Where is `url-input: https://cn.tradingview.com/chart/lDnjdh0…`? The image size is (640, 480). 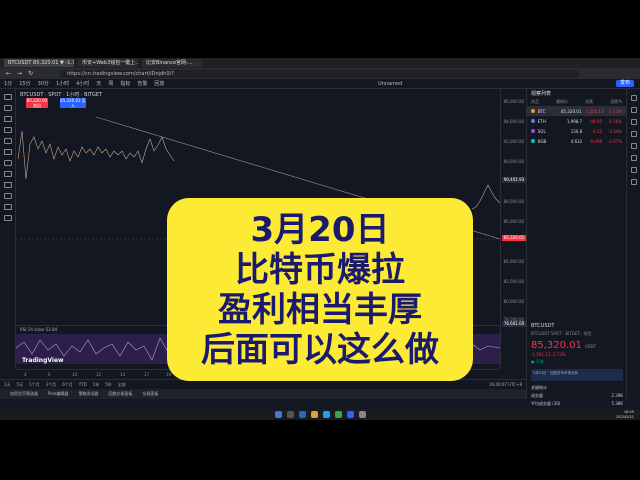 url-input: https://cn.tradingview.com/chart/lDnjdh0… is located at coordinates (319, 73).